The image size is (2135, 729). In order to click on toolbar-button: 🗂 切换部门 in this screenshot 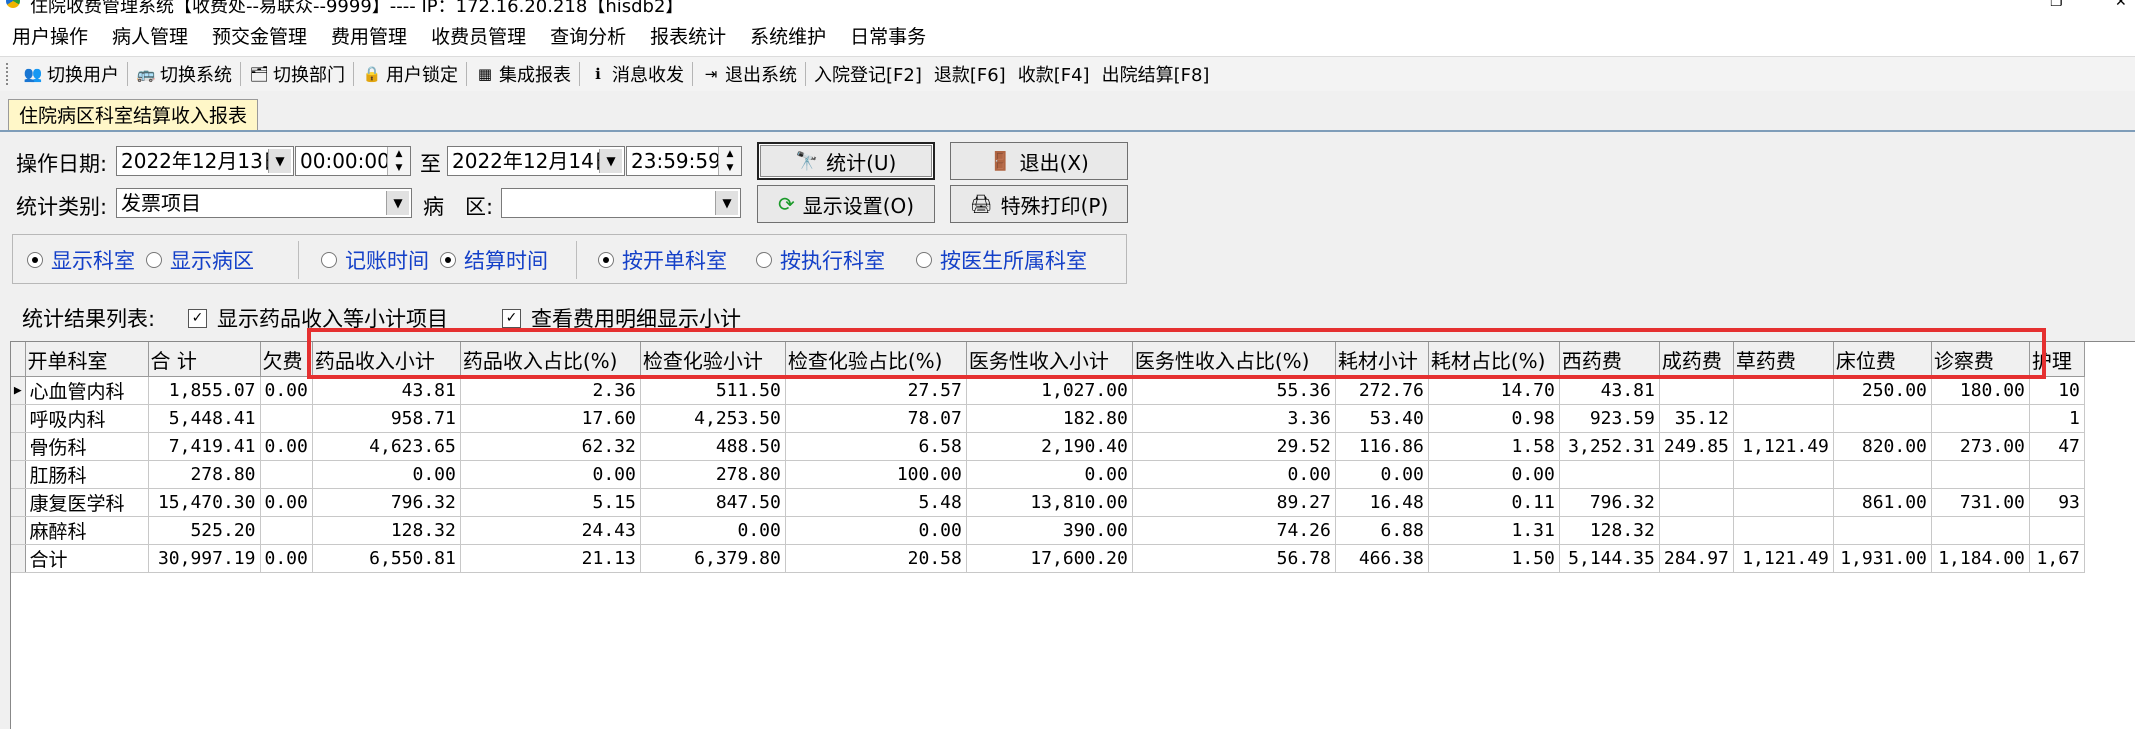, I will do `click(297, 74)`.